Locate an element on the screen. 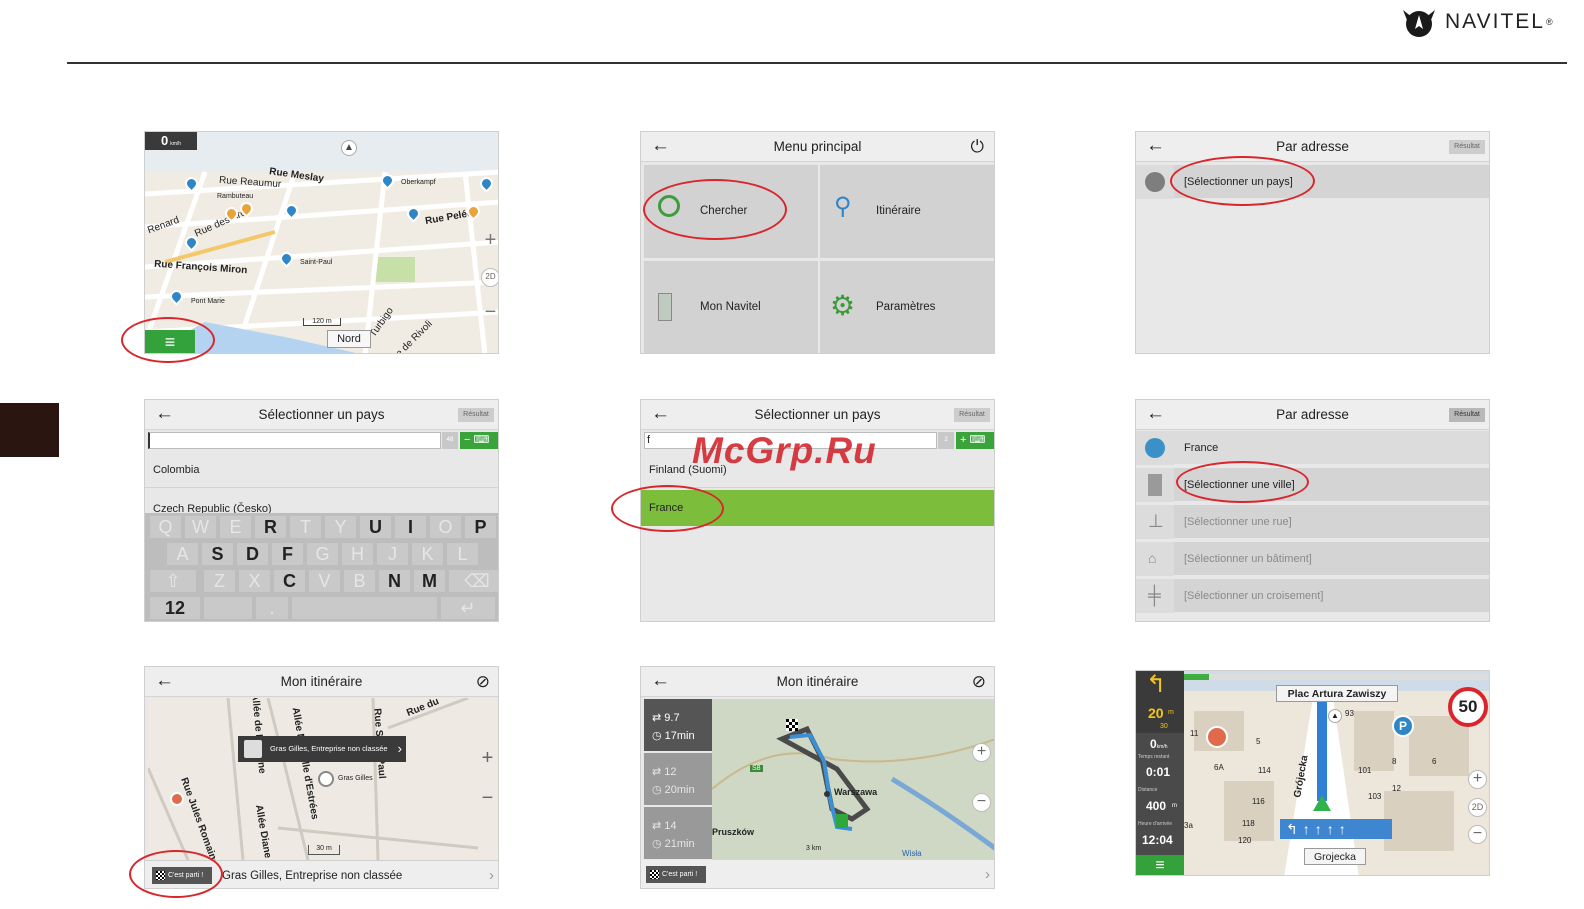 The image size is (1584, 909). keyboard-key: S is located at coordinates (217, 554).